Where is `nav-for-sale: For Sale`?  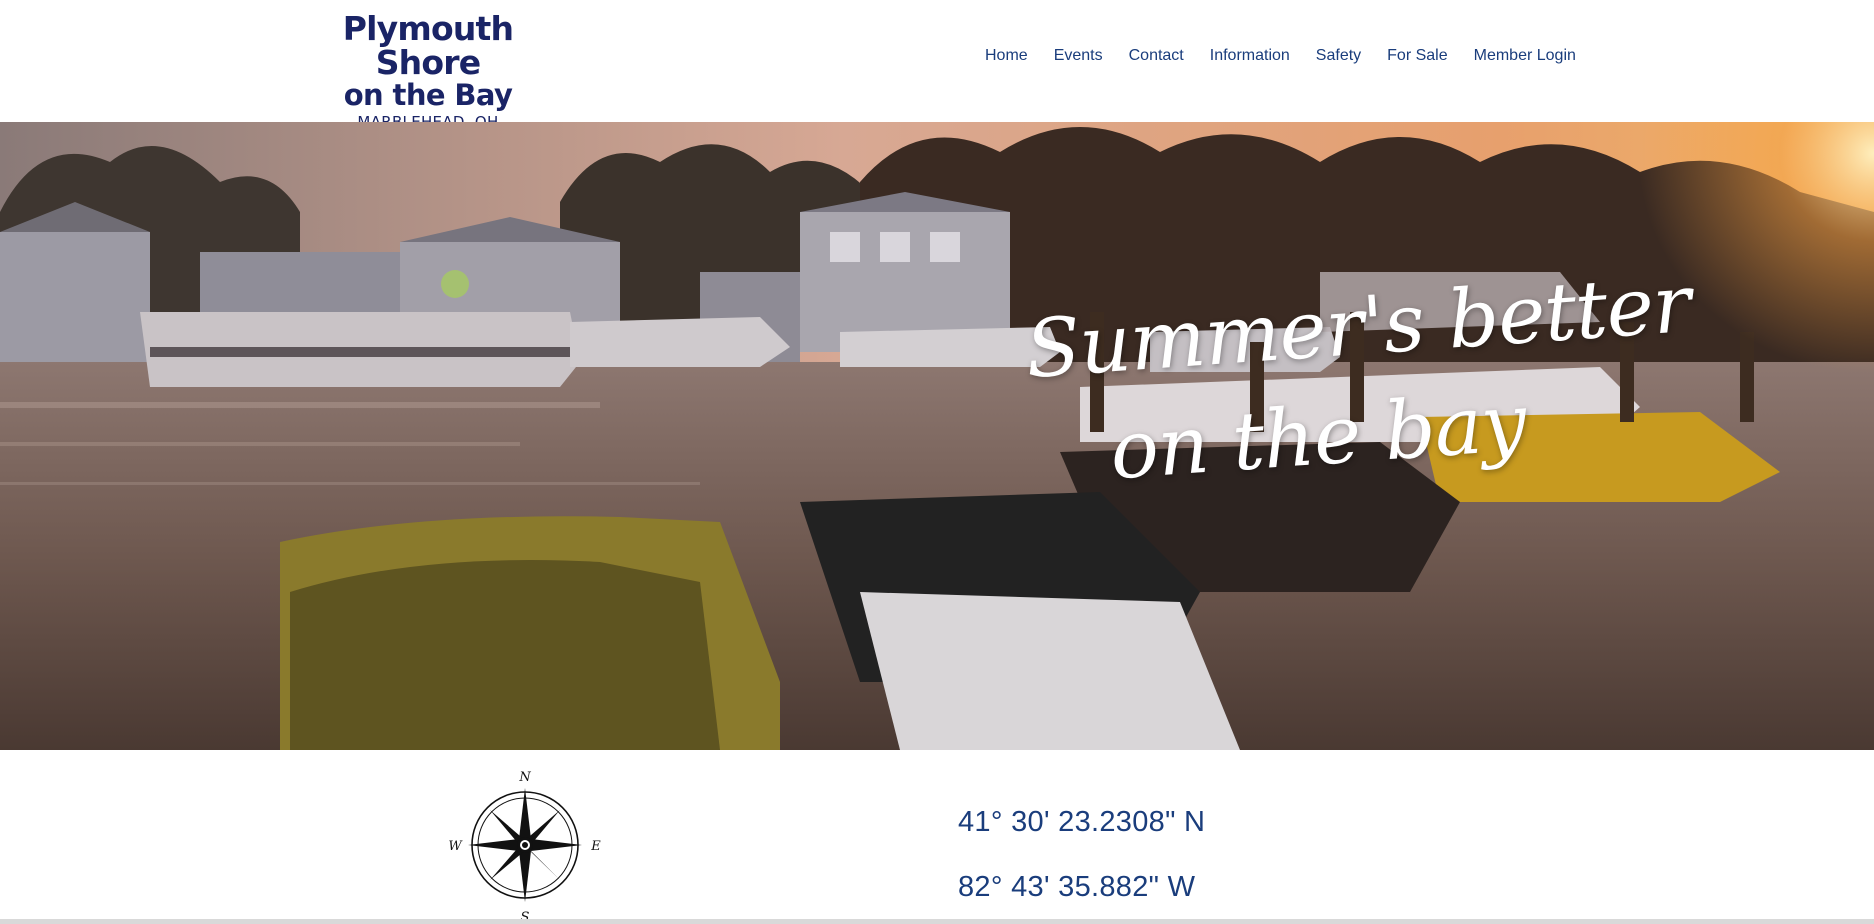 nav-for-sale: For Sale is located at coordinates (1417, 56).